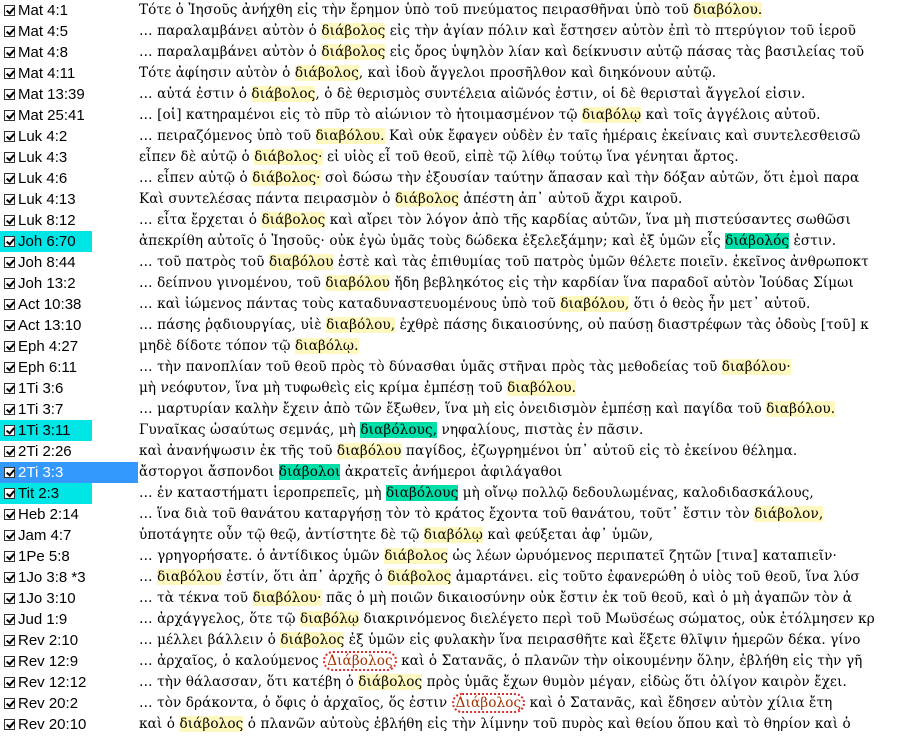 The image size is (903, 737). Describe the element at coordinates (69, 703) in the screenshot. I see `reference-cell: Rev 20:2` at that location.